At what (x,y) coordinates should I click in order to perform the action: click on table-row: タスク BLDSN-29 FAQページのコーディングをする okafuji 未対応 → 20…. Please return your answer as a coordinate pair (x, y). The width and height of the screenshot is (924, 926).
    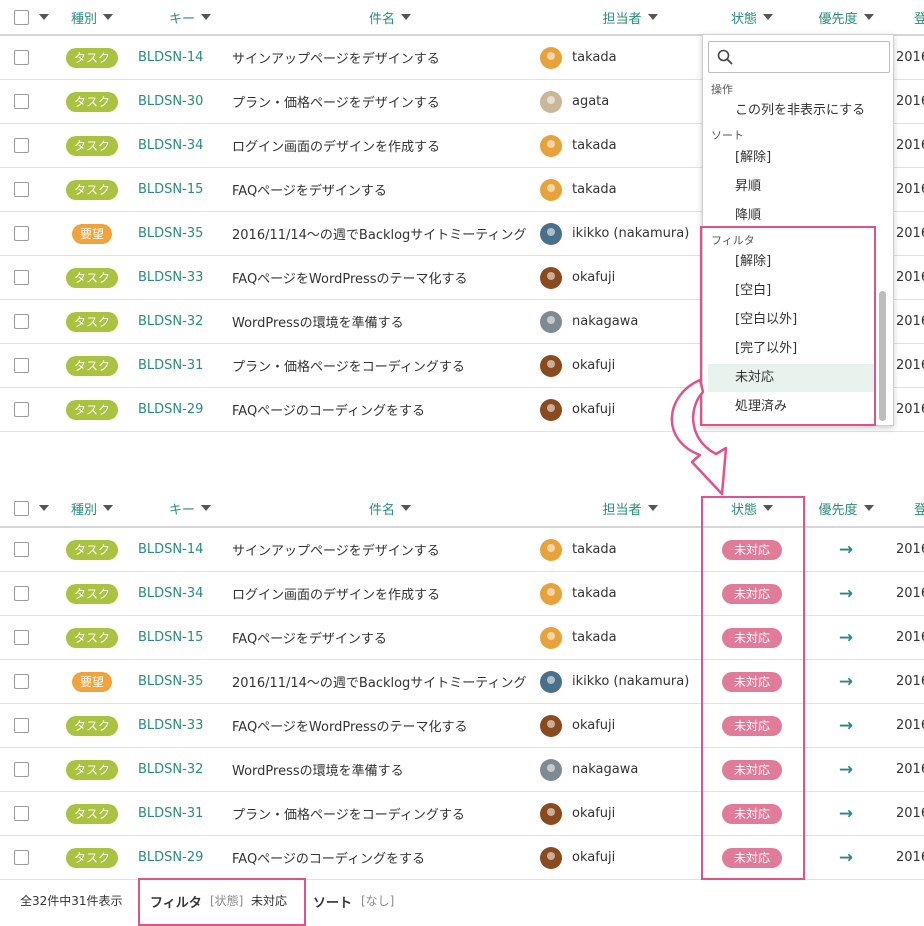
    Looking at the image, I should click on (462, 858).